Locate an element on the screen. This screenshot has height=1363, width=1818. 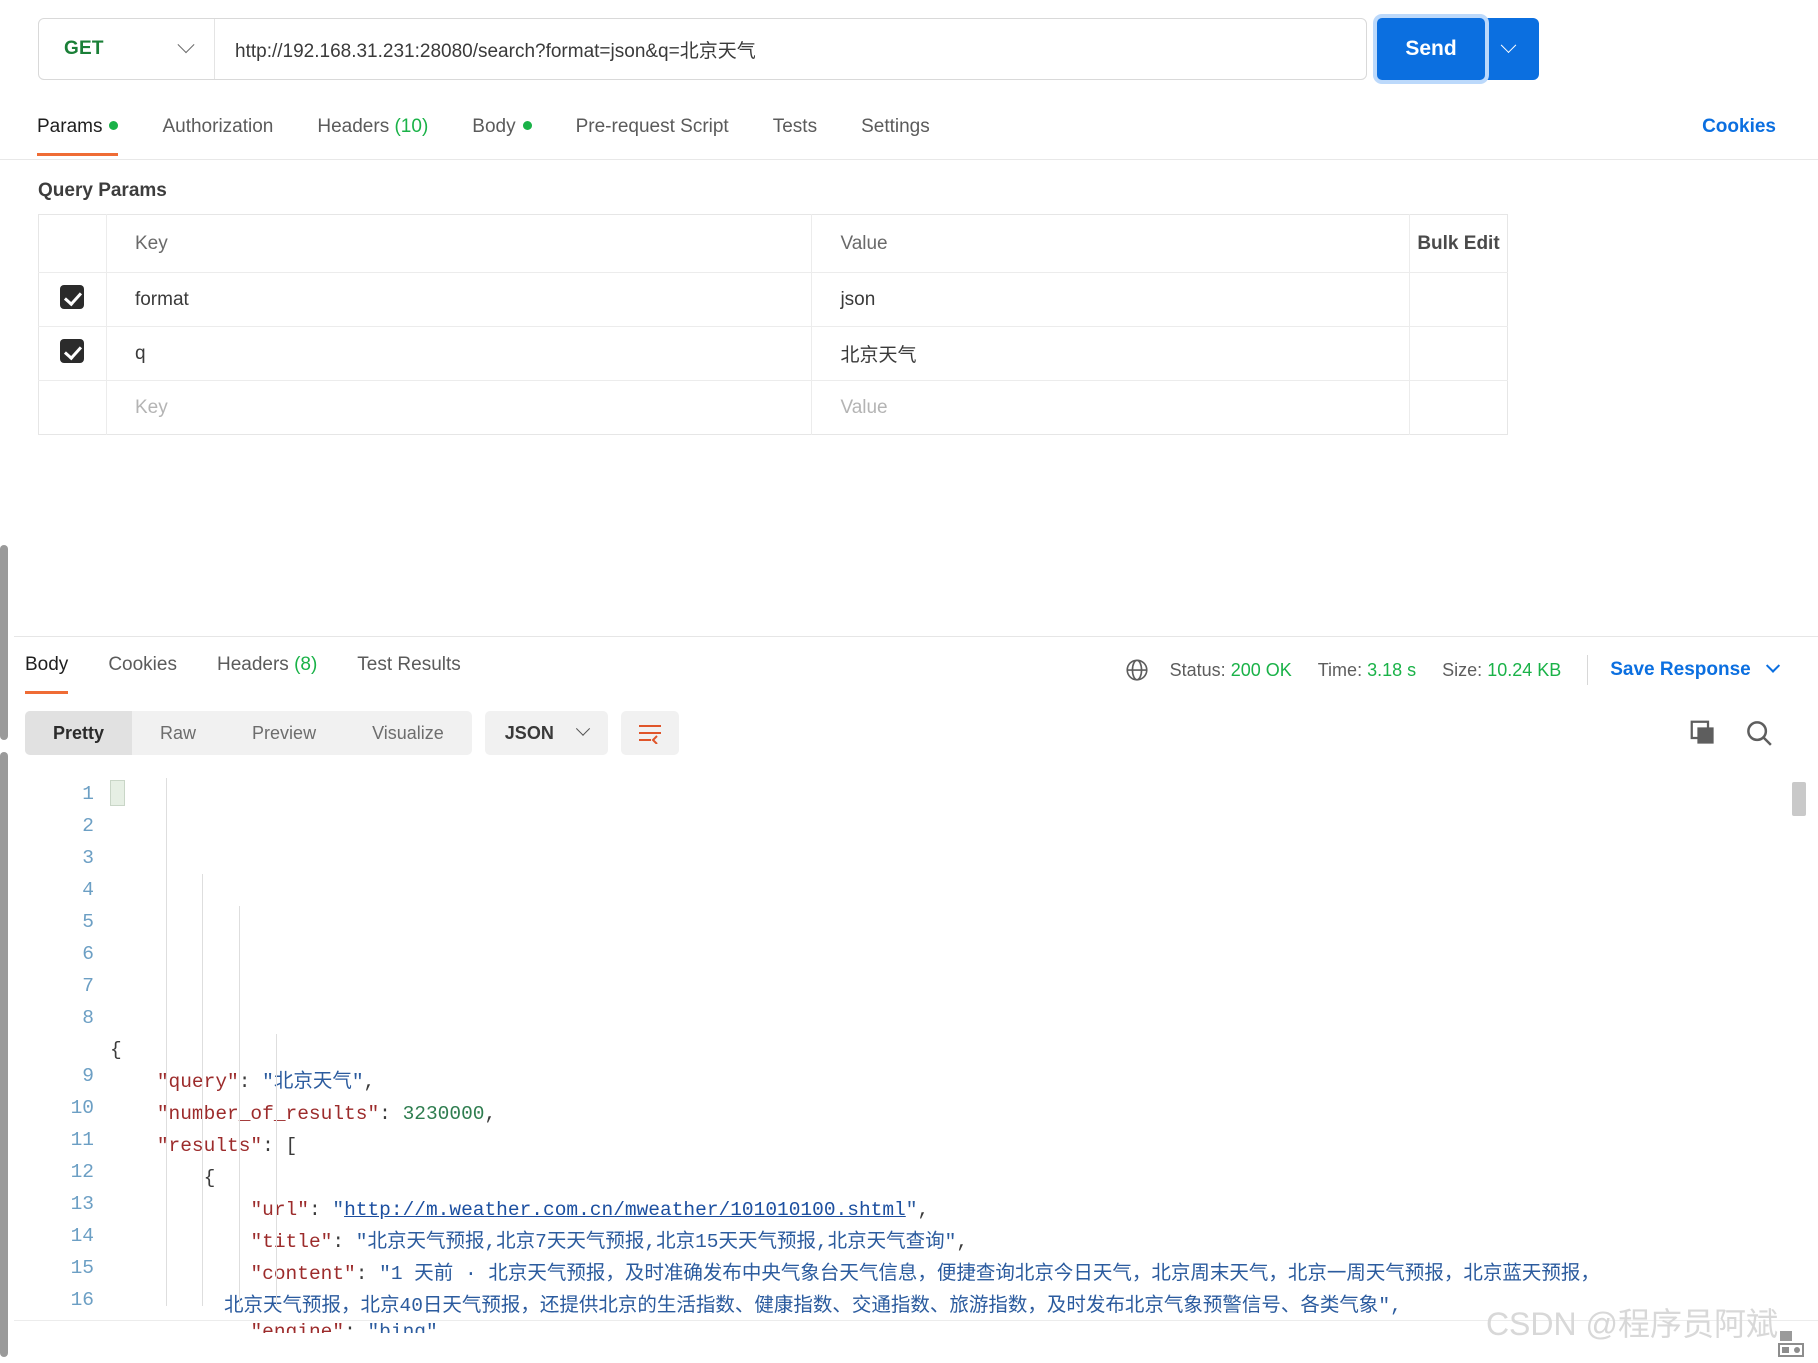
code-scrollbar-thumb is located at coordinates (1799, 799).